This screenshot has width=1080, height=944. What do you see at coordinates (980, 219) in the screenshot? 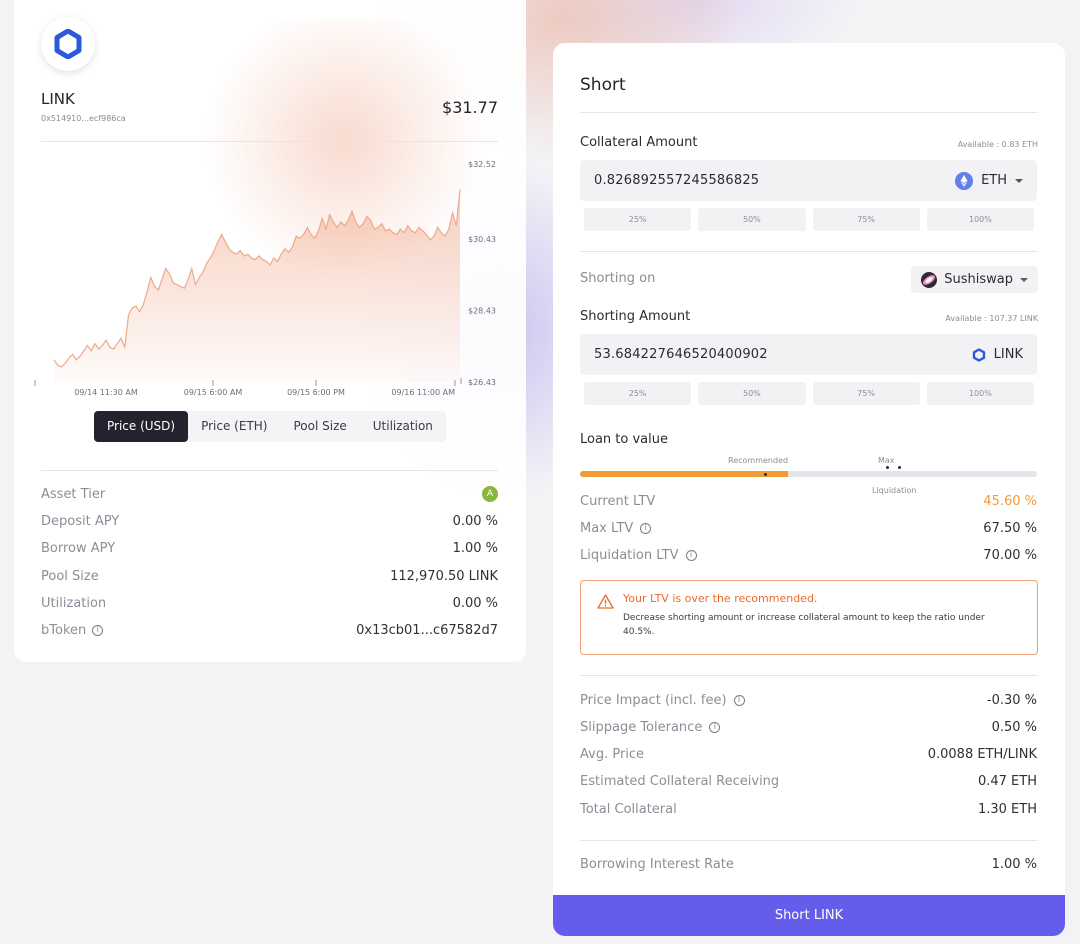
I see `collateral-100-button: 100%` at bounding box center [980, 219].